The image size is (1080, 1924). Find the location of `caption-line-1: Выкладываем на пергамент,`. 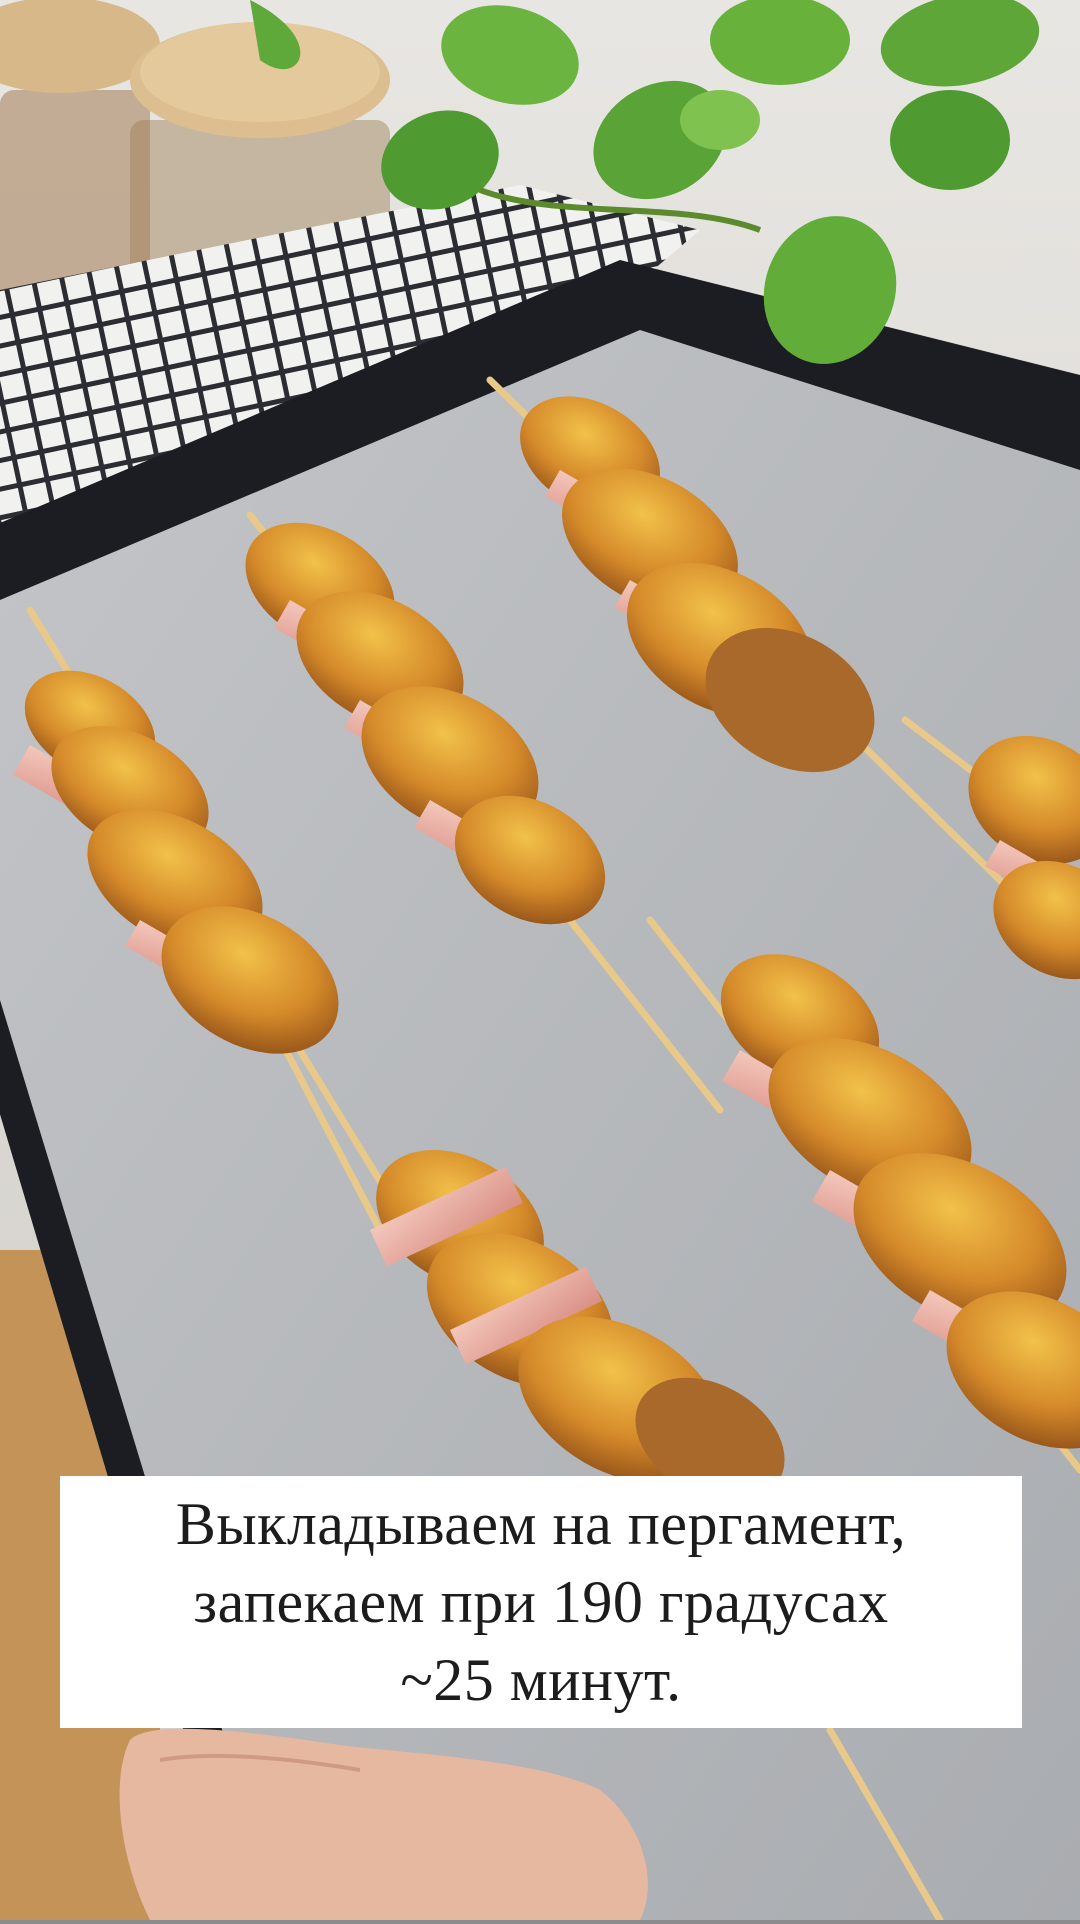

caption-line-1: Выкладываем на пергамент, is located at coordinates (541, 1524).